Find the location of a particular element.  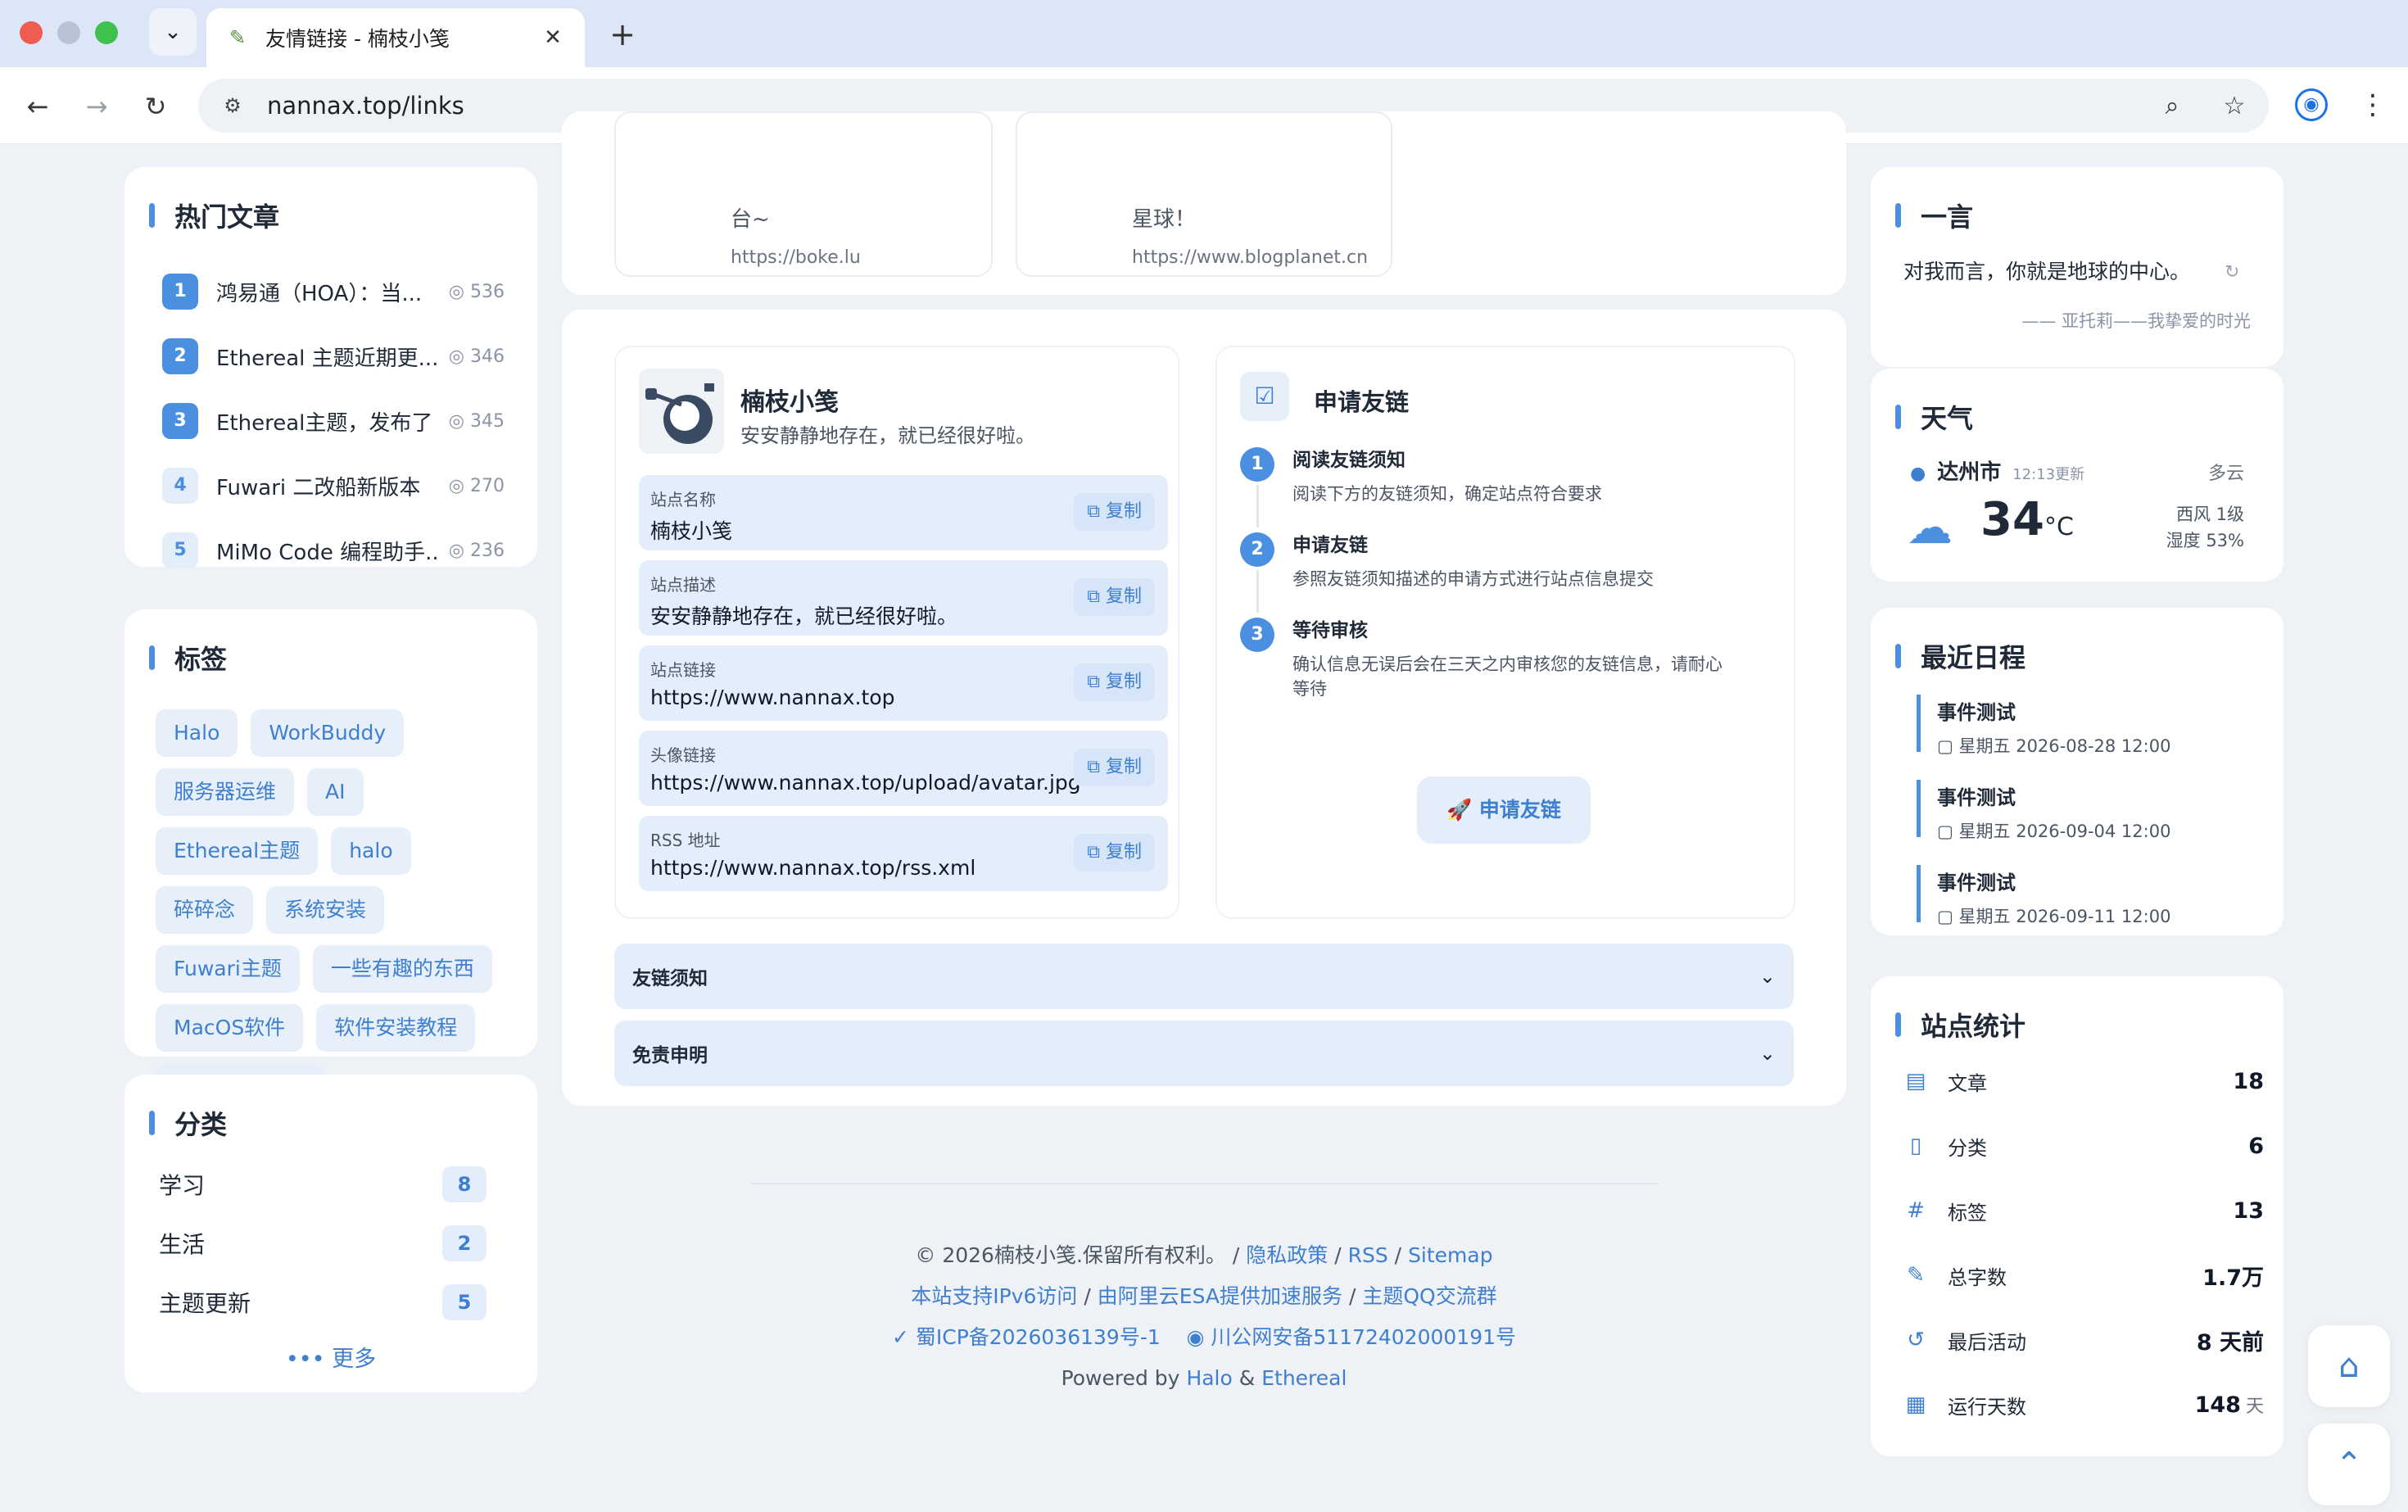

icp-link: ✓ 蜀ICP备2026036139号-1 is located at coordinates (1026, 1337).